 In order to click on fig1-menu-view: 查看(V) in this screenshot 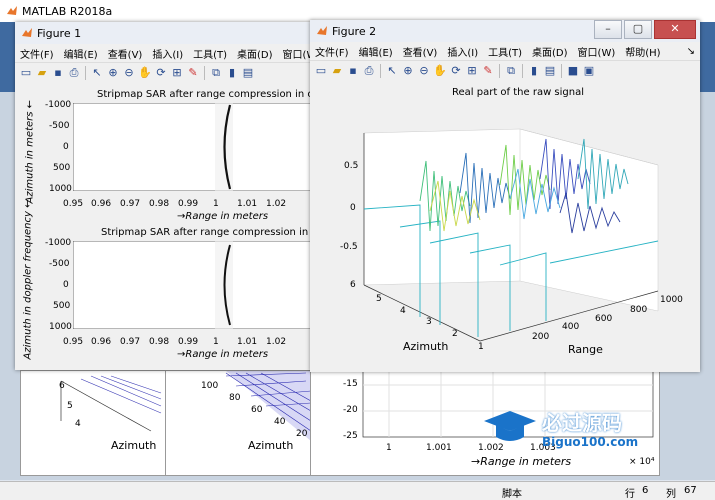, I will do `click(125, 53)`.